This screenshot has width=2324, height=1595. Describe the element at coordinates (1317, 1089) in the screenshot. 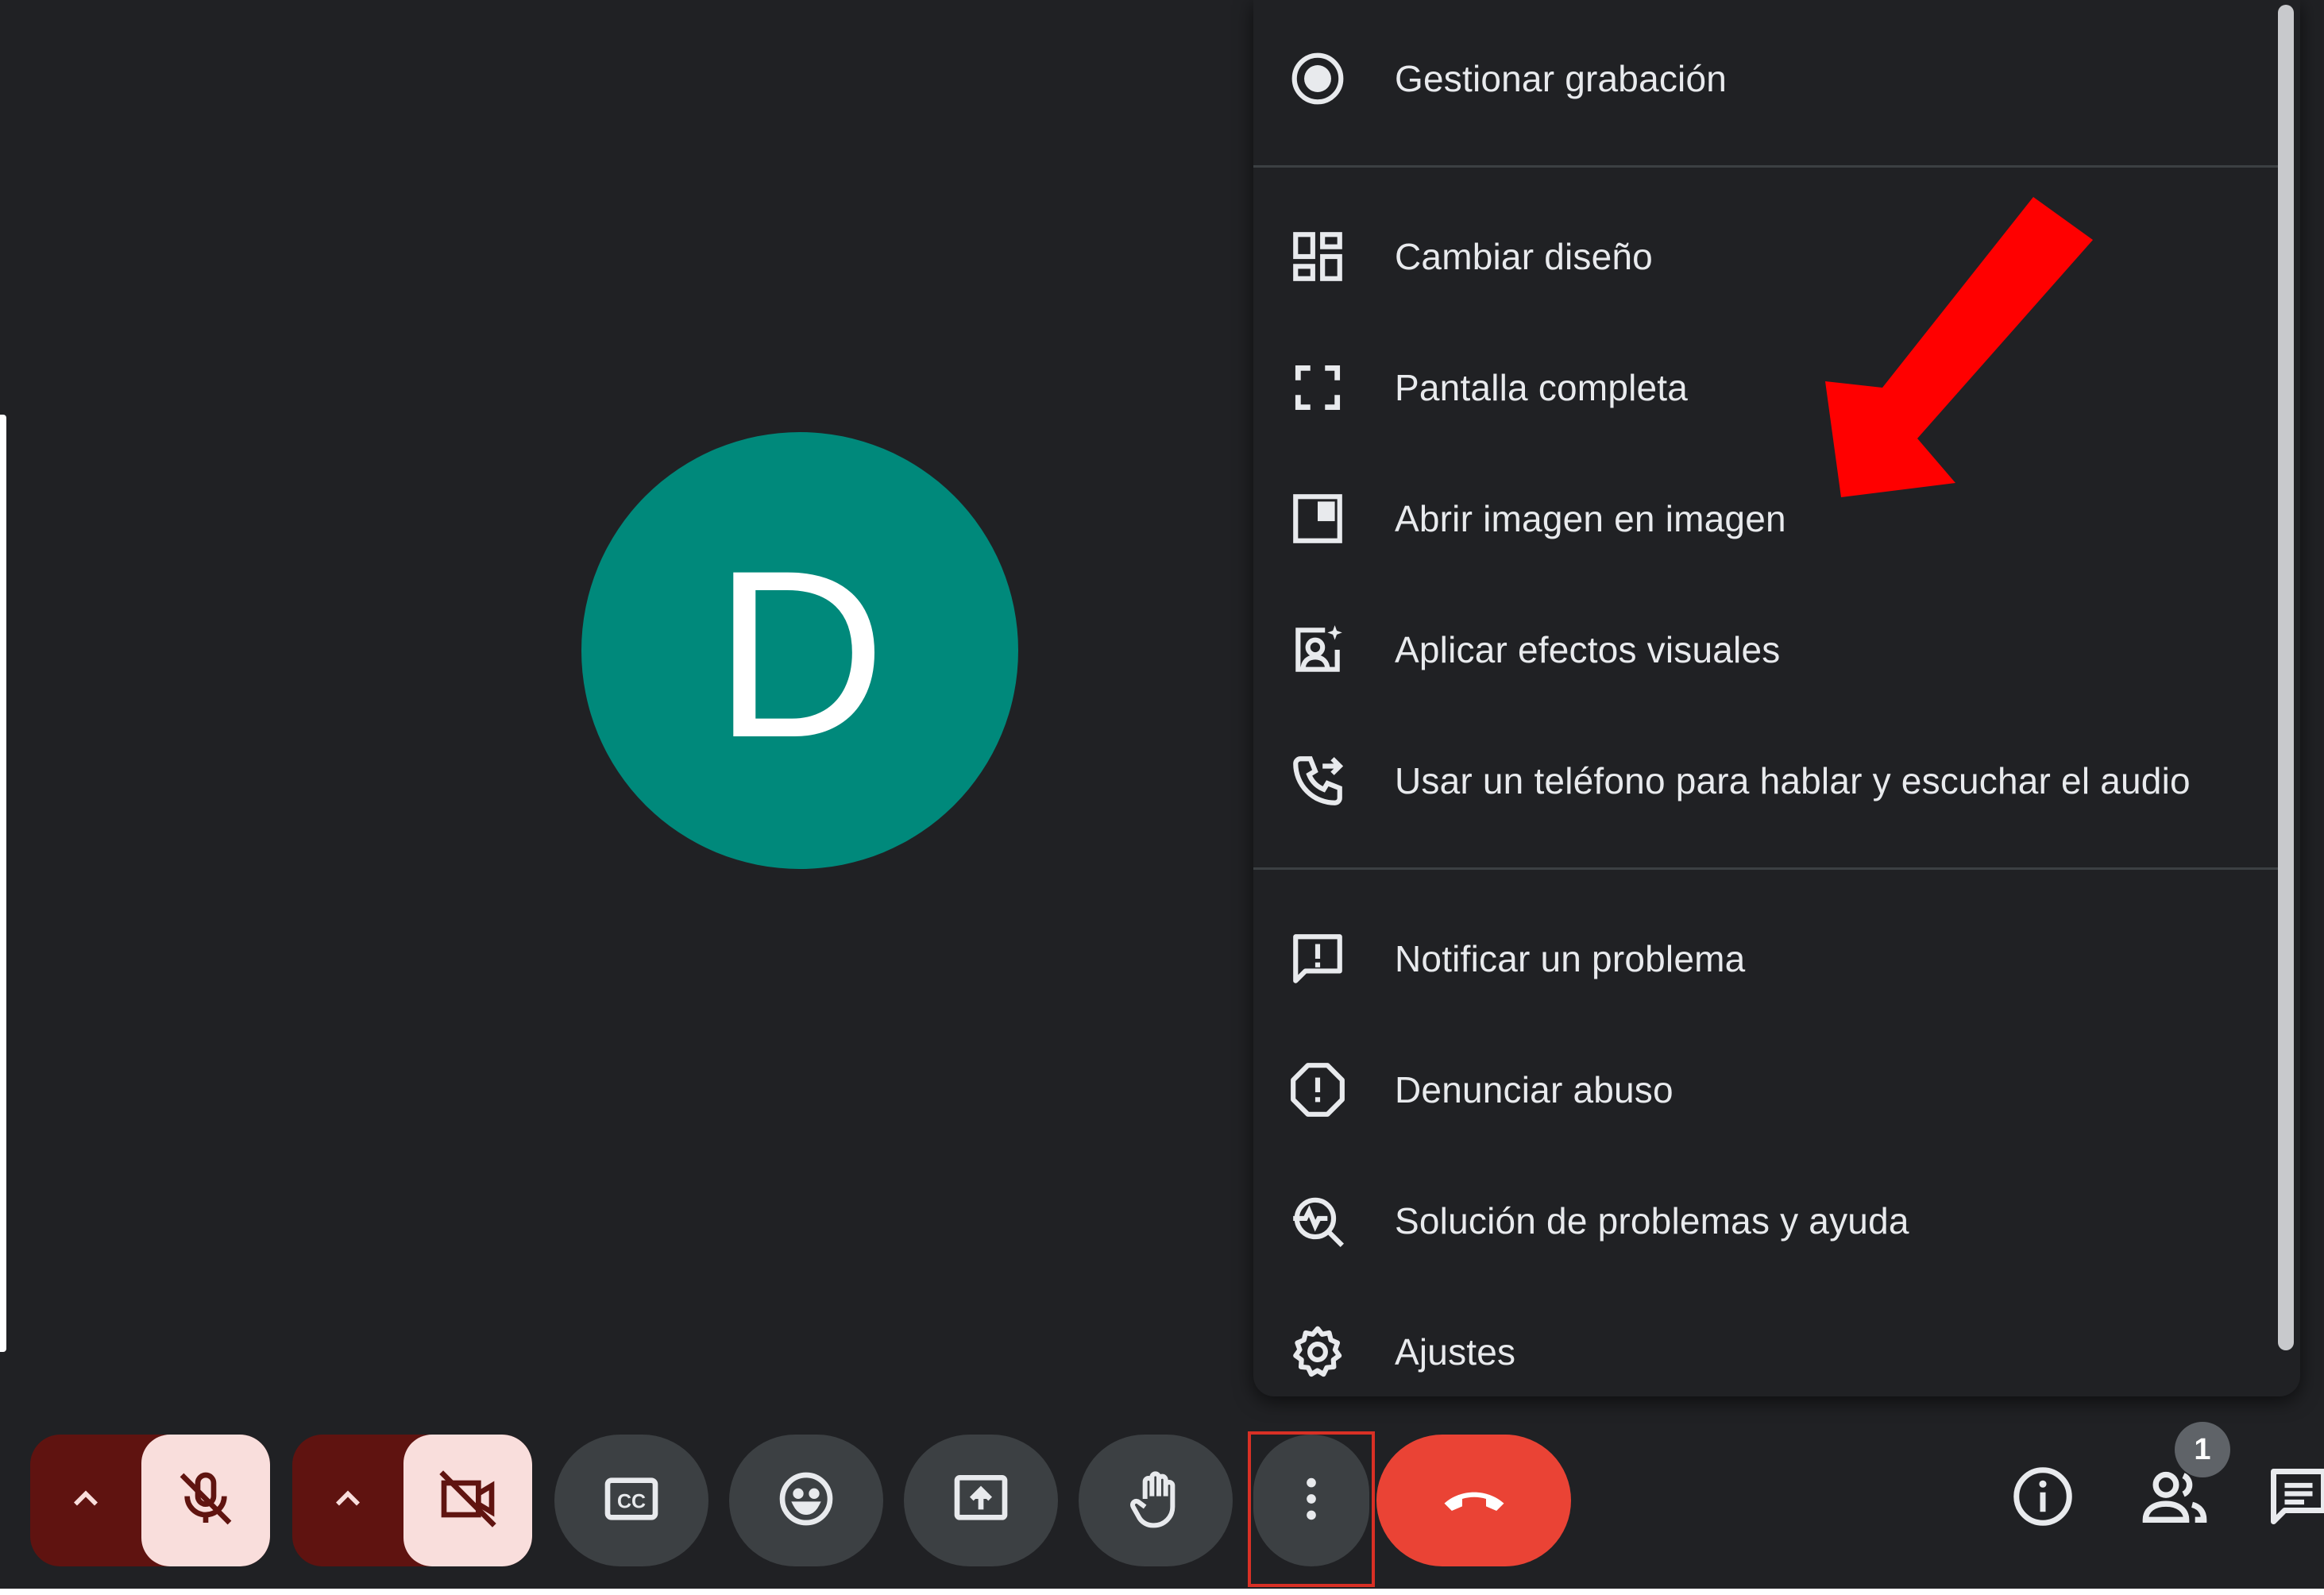

I see `report-icon` at that location.